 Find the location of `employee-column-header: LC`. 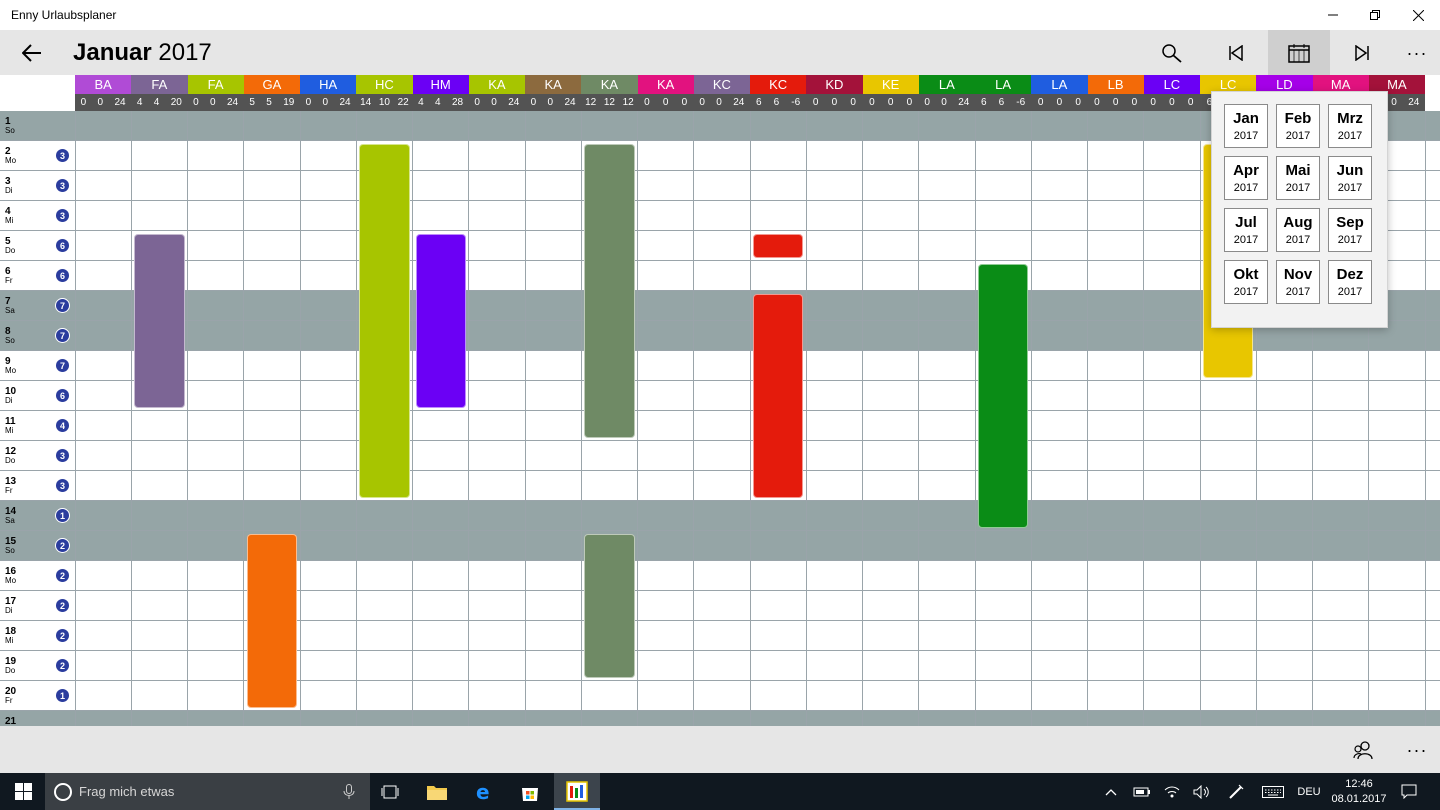

employee-column-header: LC is located at coordinates (1171, 84).